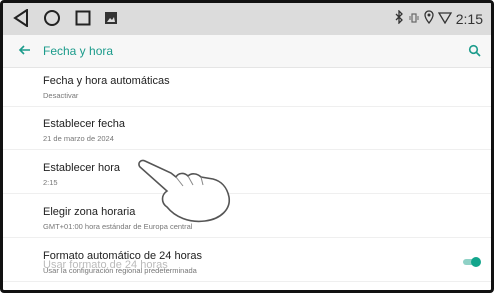 The width and height of the screenshot is (494, 293). Describe the element at coordinates (247, 51) in the screenshot. I see `app-bar: Fecha y hora` at that location.